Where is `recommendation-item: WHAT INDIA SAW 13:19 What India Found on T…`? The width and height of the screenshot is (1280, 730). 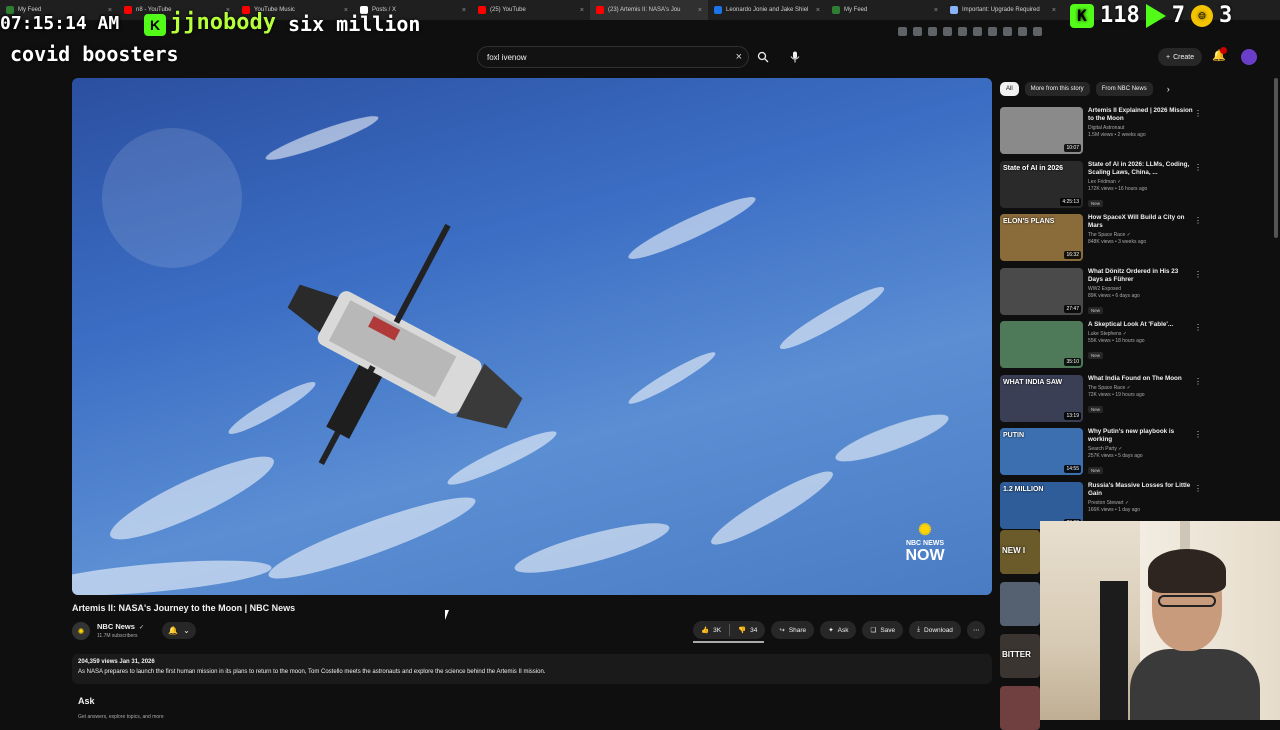 recommendation-item: WHAT INDIA SAW 13:19 What India Found on T… is located at coordinates (1103, 401).